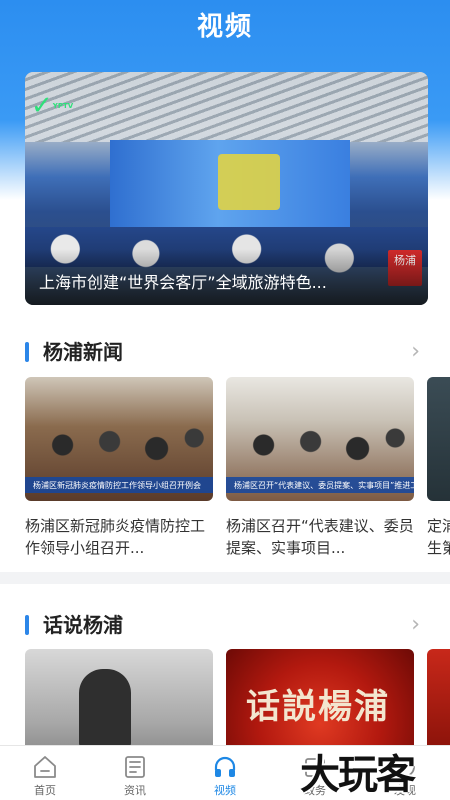 The image size is (450, 800). Describe the element at coordinates (45, 790) in the screenshot. I see `tab-label: 首页` at that location.